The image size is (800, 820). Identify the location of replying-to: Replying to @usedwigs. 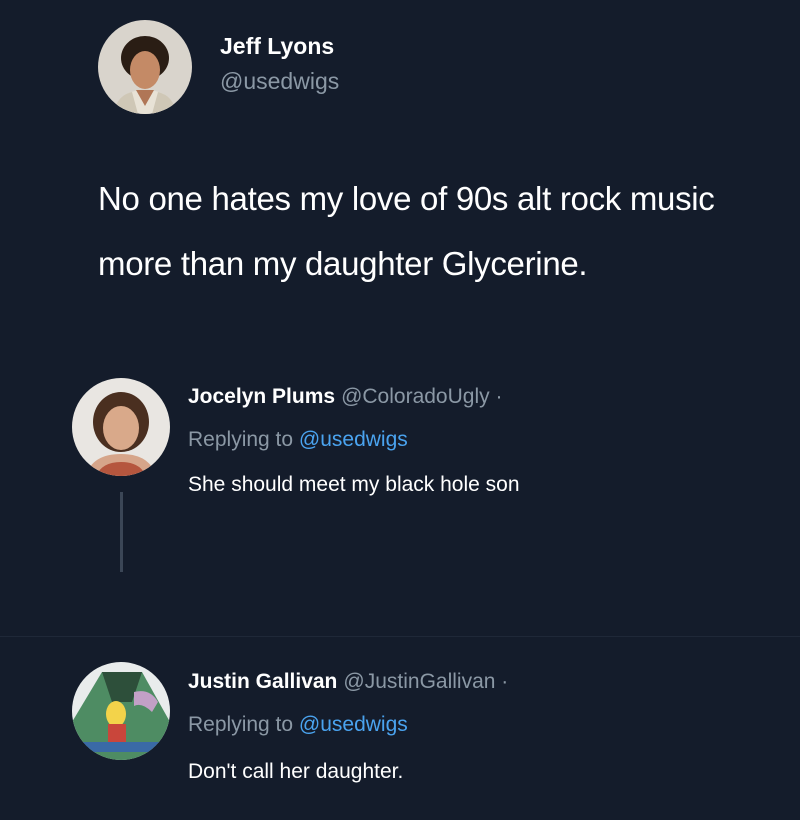
(298, 725).